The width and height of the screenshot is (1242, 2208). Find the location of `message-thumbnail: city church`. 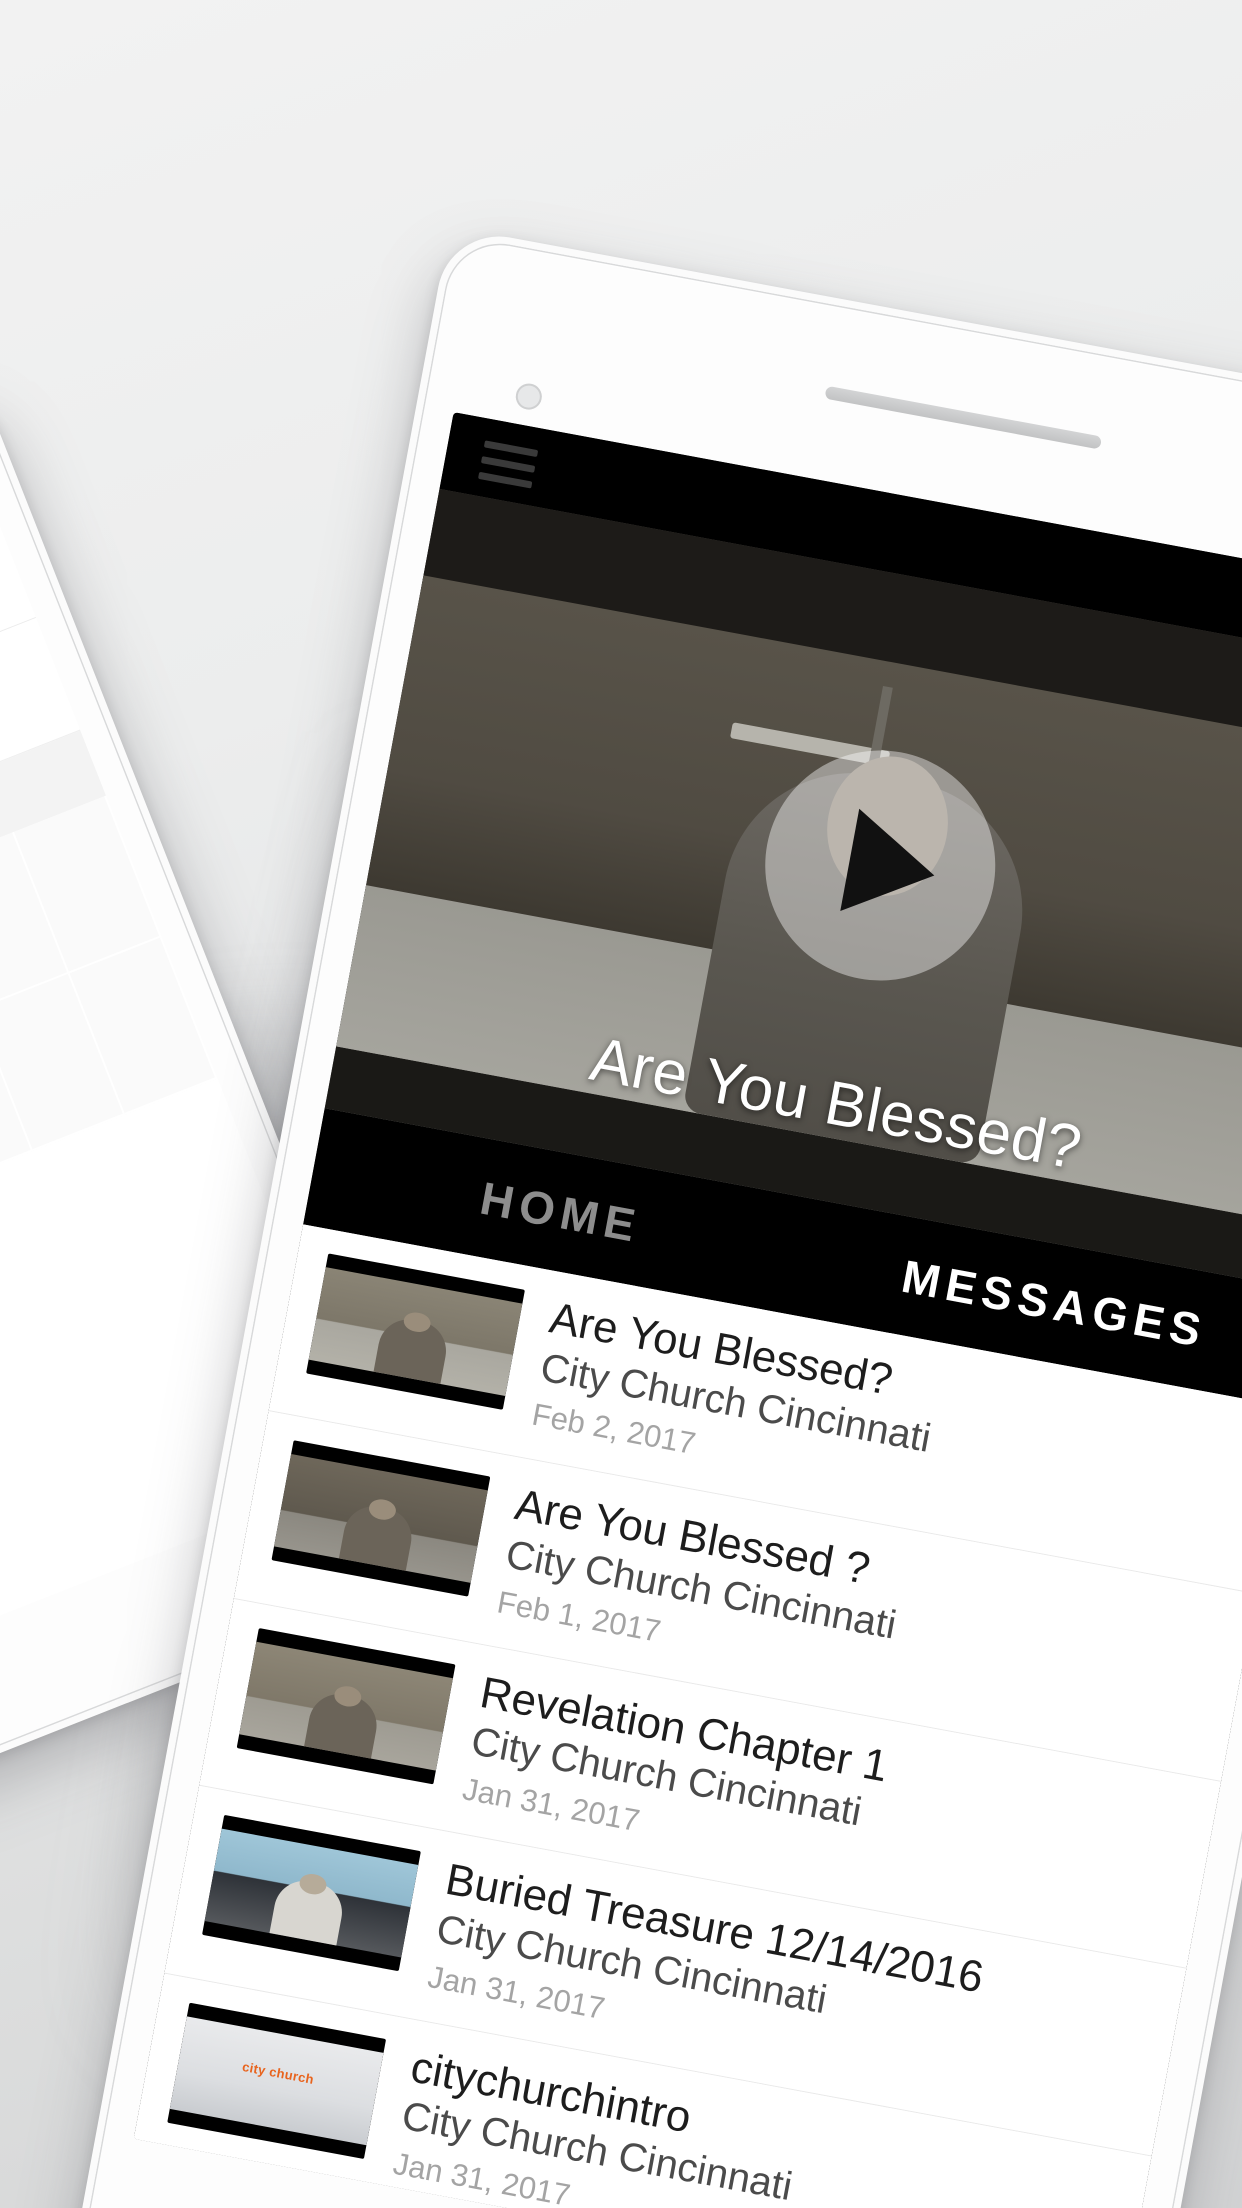

message-thumbnail: city church is located at coordinates (277, 2080).